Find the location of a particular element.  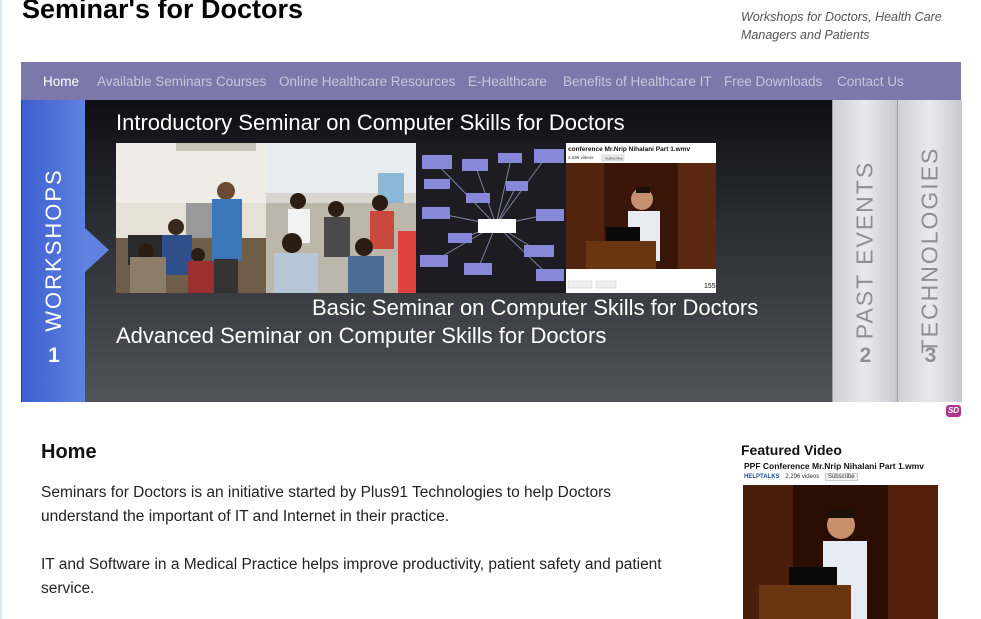

nav-home: Home is located at coordinates (61, 81).